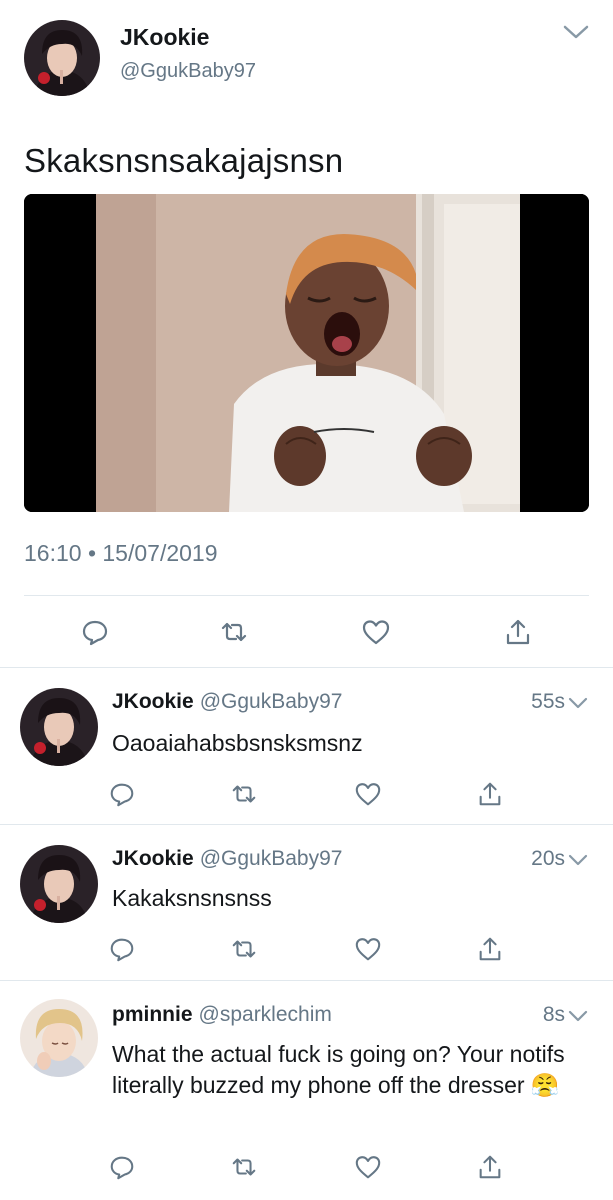  I want to click on tweet-text: Skaksnsnsakajajsnsn, so click(184, 160).